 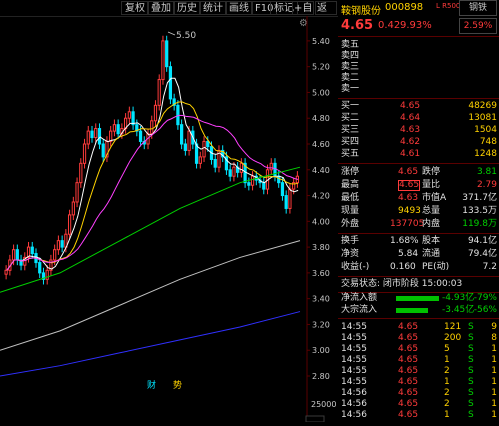 I want to click on price-tick-label: 4.20, so click(x=321, y=196).